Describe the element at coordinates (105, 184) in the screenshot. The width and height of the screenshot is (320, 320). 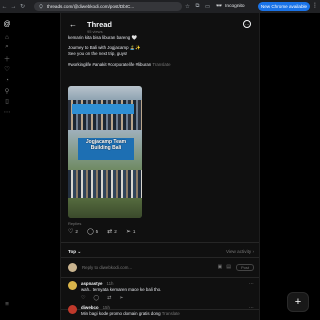
I see `photo-crowd-bottom` at that location.